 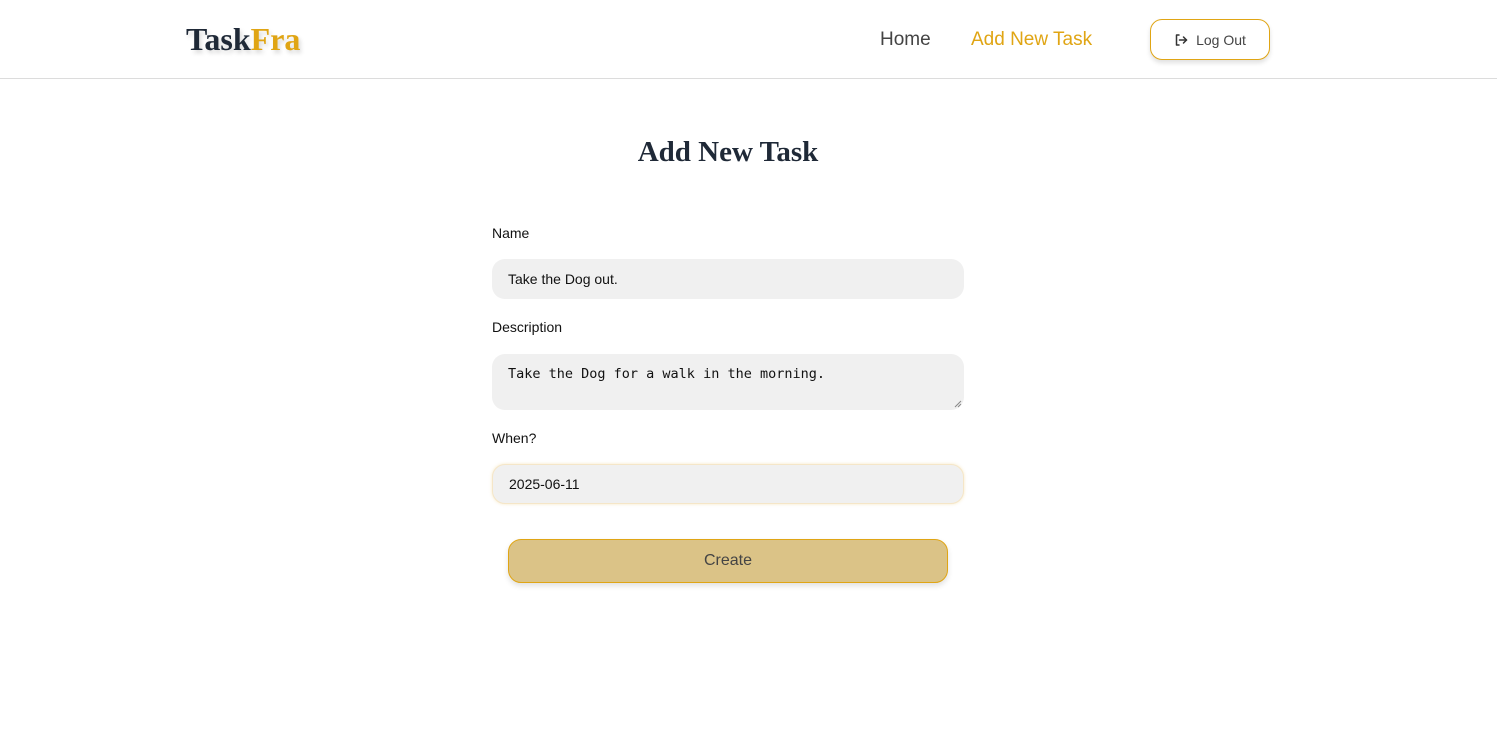 What do you see at coordinates (275, 39) in the screenshot?
I see `logo-part-fra: Fra` at bounding box center [275, 39].